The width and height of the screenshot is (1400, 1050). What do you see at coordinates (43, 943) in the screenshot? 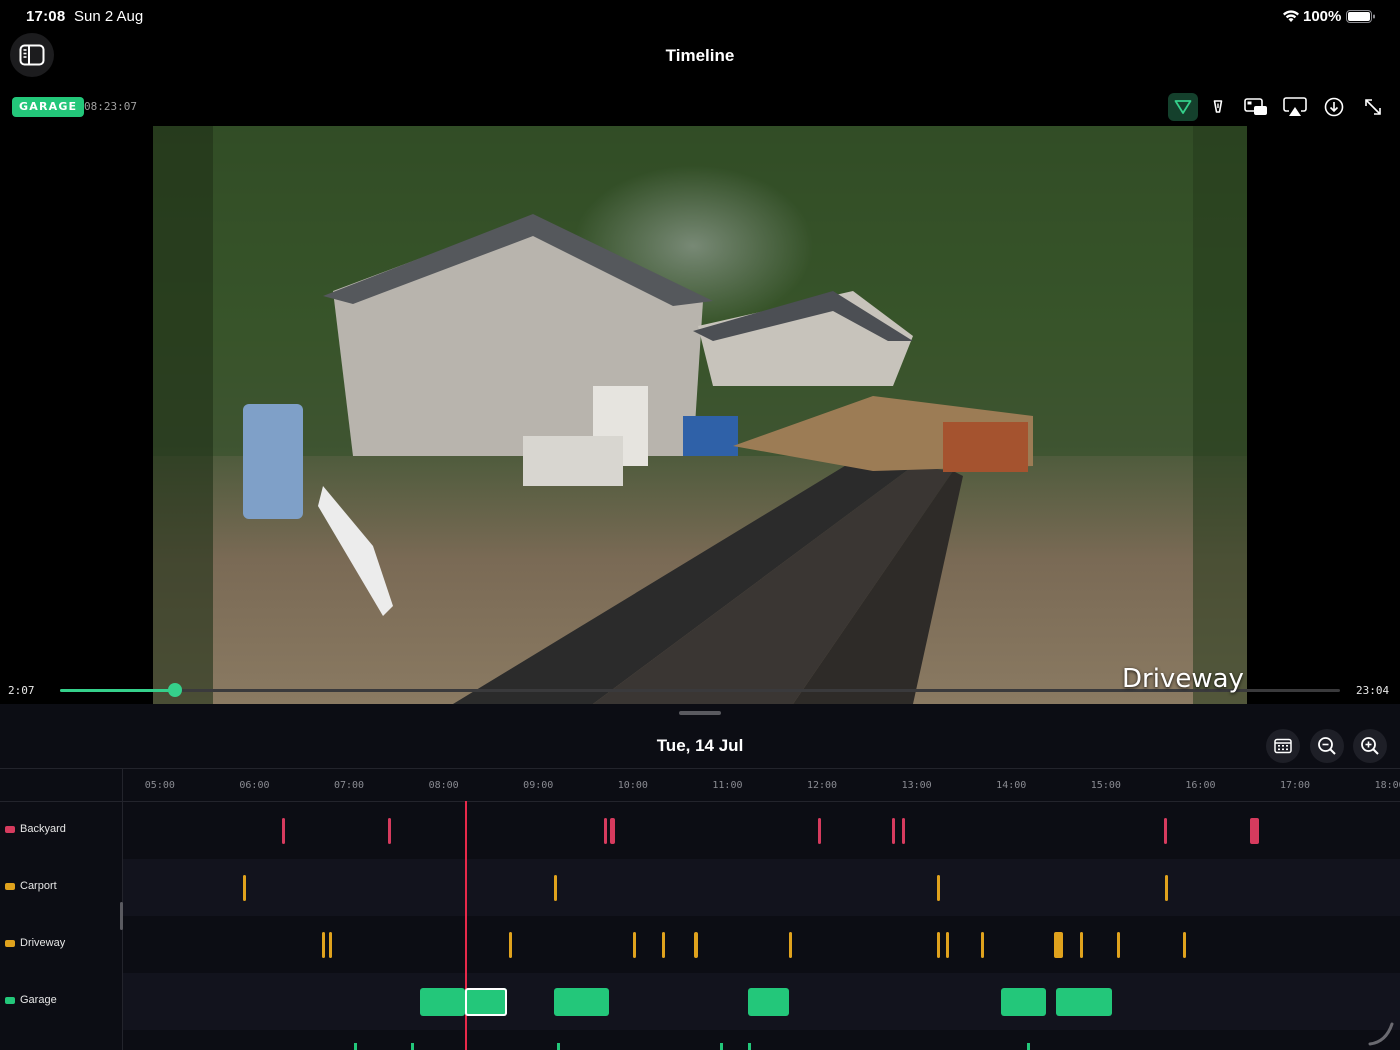
I see `row-label-text: Driveway` at bounding box center [43, 943].